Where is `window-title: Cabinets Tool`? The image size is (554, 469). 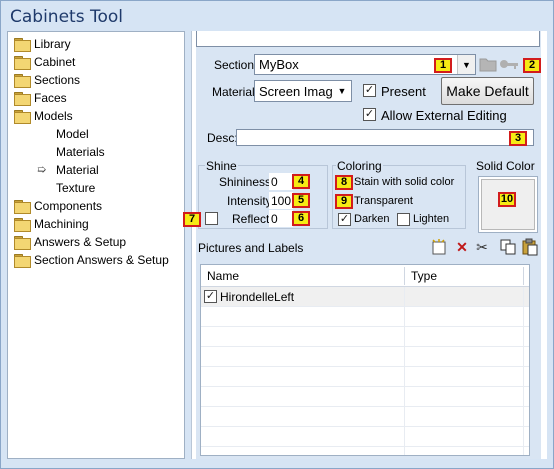
window-title: Cabinets Tool is located at coordinates (66, 17).